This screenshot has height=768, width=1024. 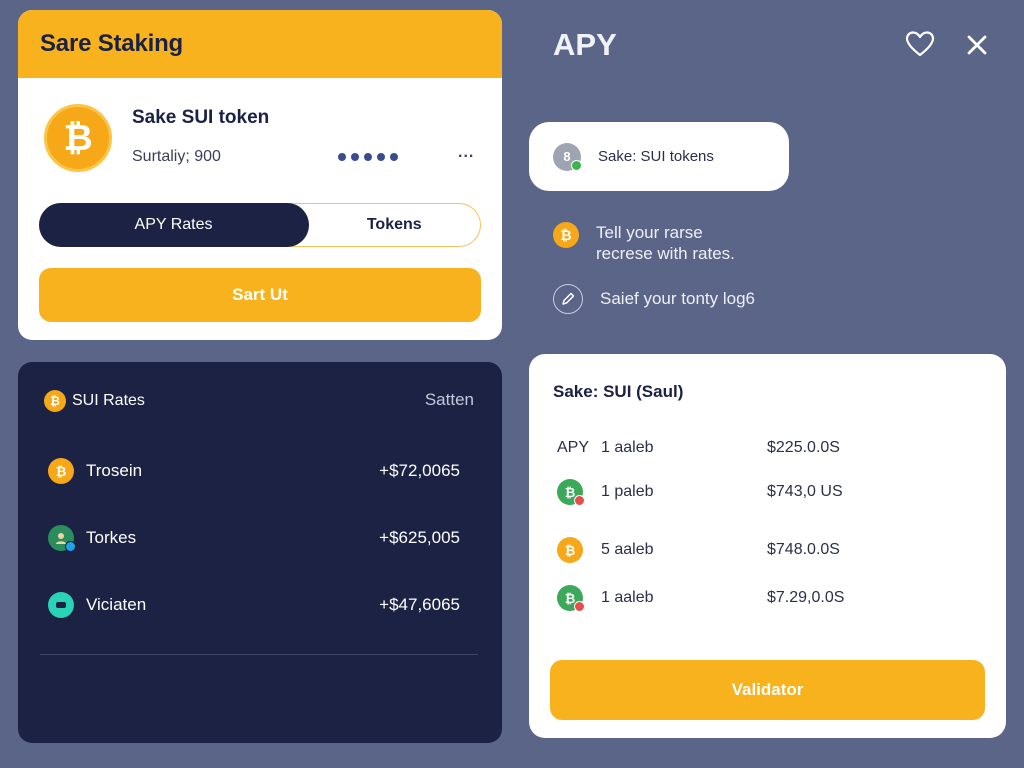 What do you see at coordinates (114, 470) in the screenshot?
I see `rate-name: Trosein` at bounding box center [114, 470].